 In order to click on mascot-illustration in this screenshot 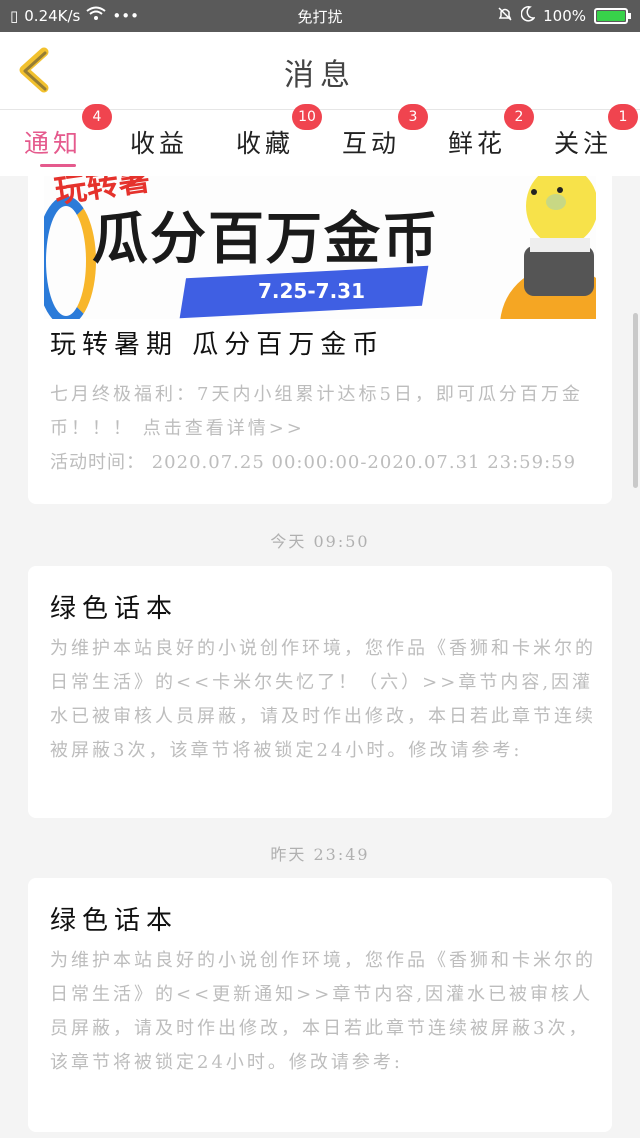, I will do `click(548, 247)`.